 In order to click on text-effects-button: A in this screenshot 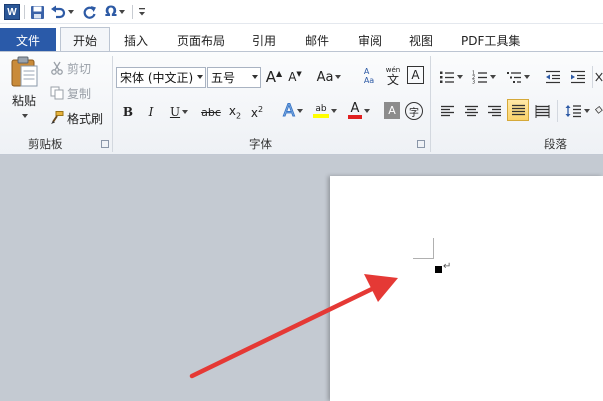, I will do `click(293, 111)`.